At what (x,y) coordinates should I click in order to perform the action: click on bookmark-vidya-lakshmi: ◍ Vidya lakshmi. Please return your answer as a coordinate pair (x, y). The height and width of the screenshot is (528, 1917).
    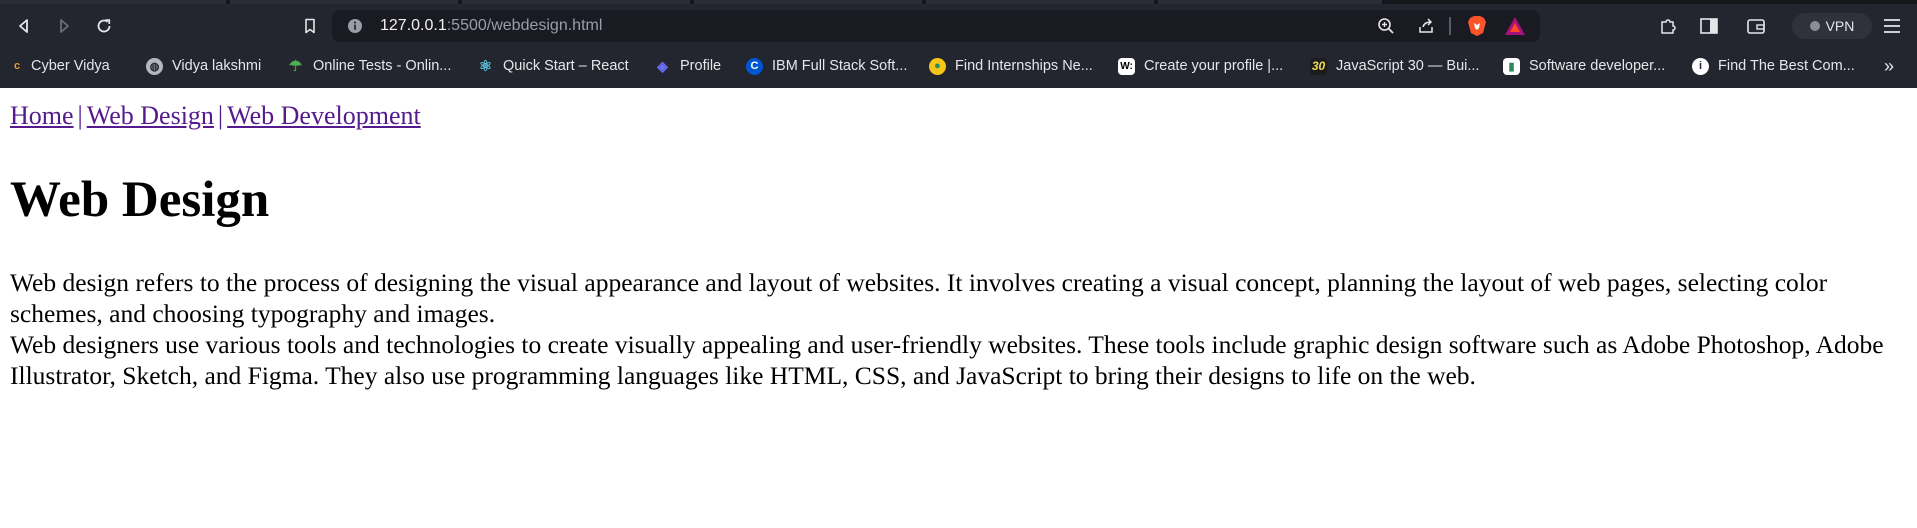
    Looking at the image, I should click on (203, 66).